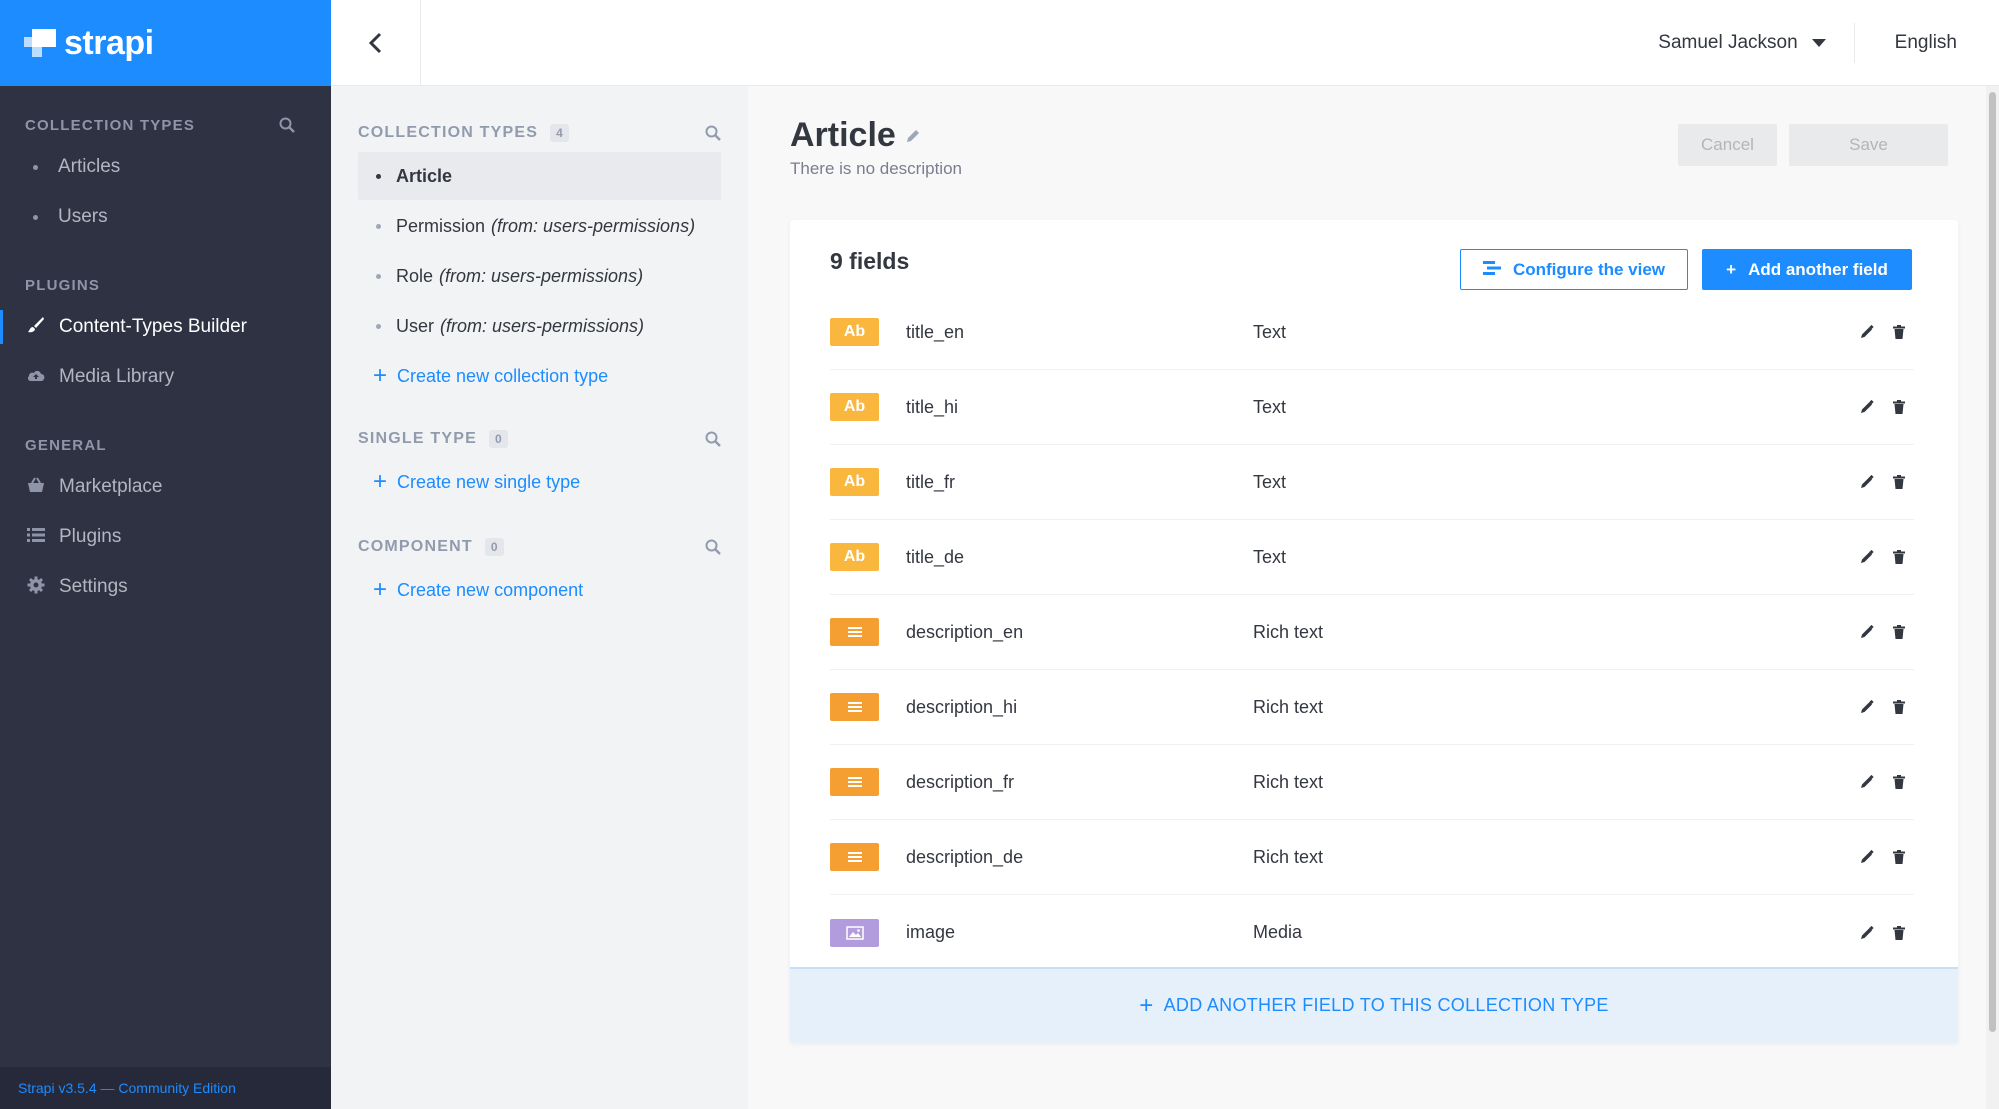 This screenshot has height=1109, width=1999. I want to click on field-name: title_en, so click(935, 331).